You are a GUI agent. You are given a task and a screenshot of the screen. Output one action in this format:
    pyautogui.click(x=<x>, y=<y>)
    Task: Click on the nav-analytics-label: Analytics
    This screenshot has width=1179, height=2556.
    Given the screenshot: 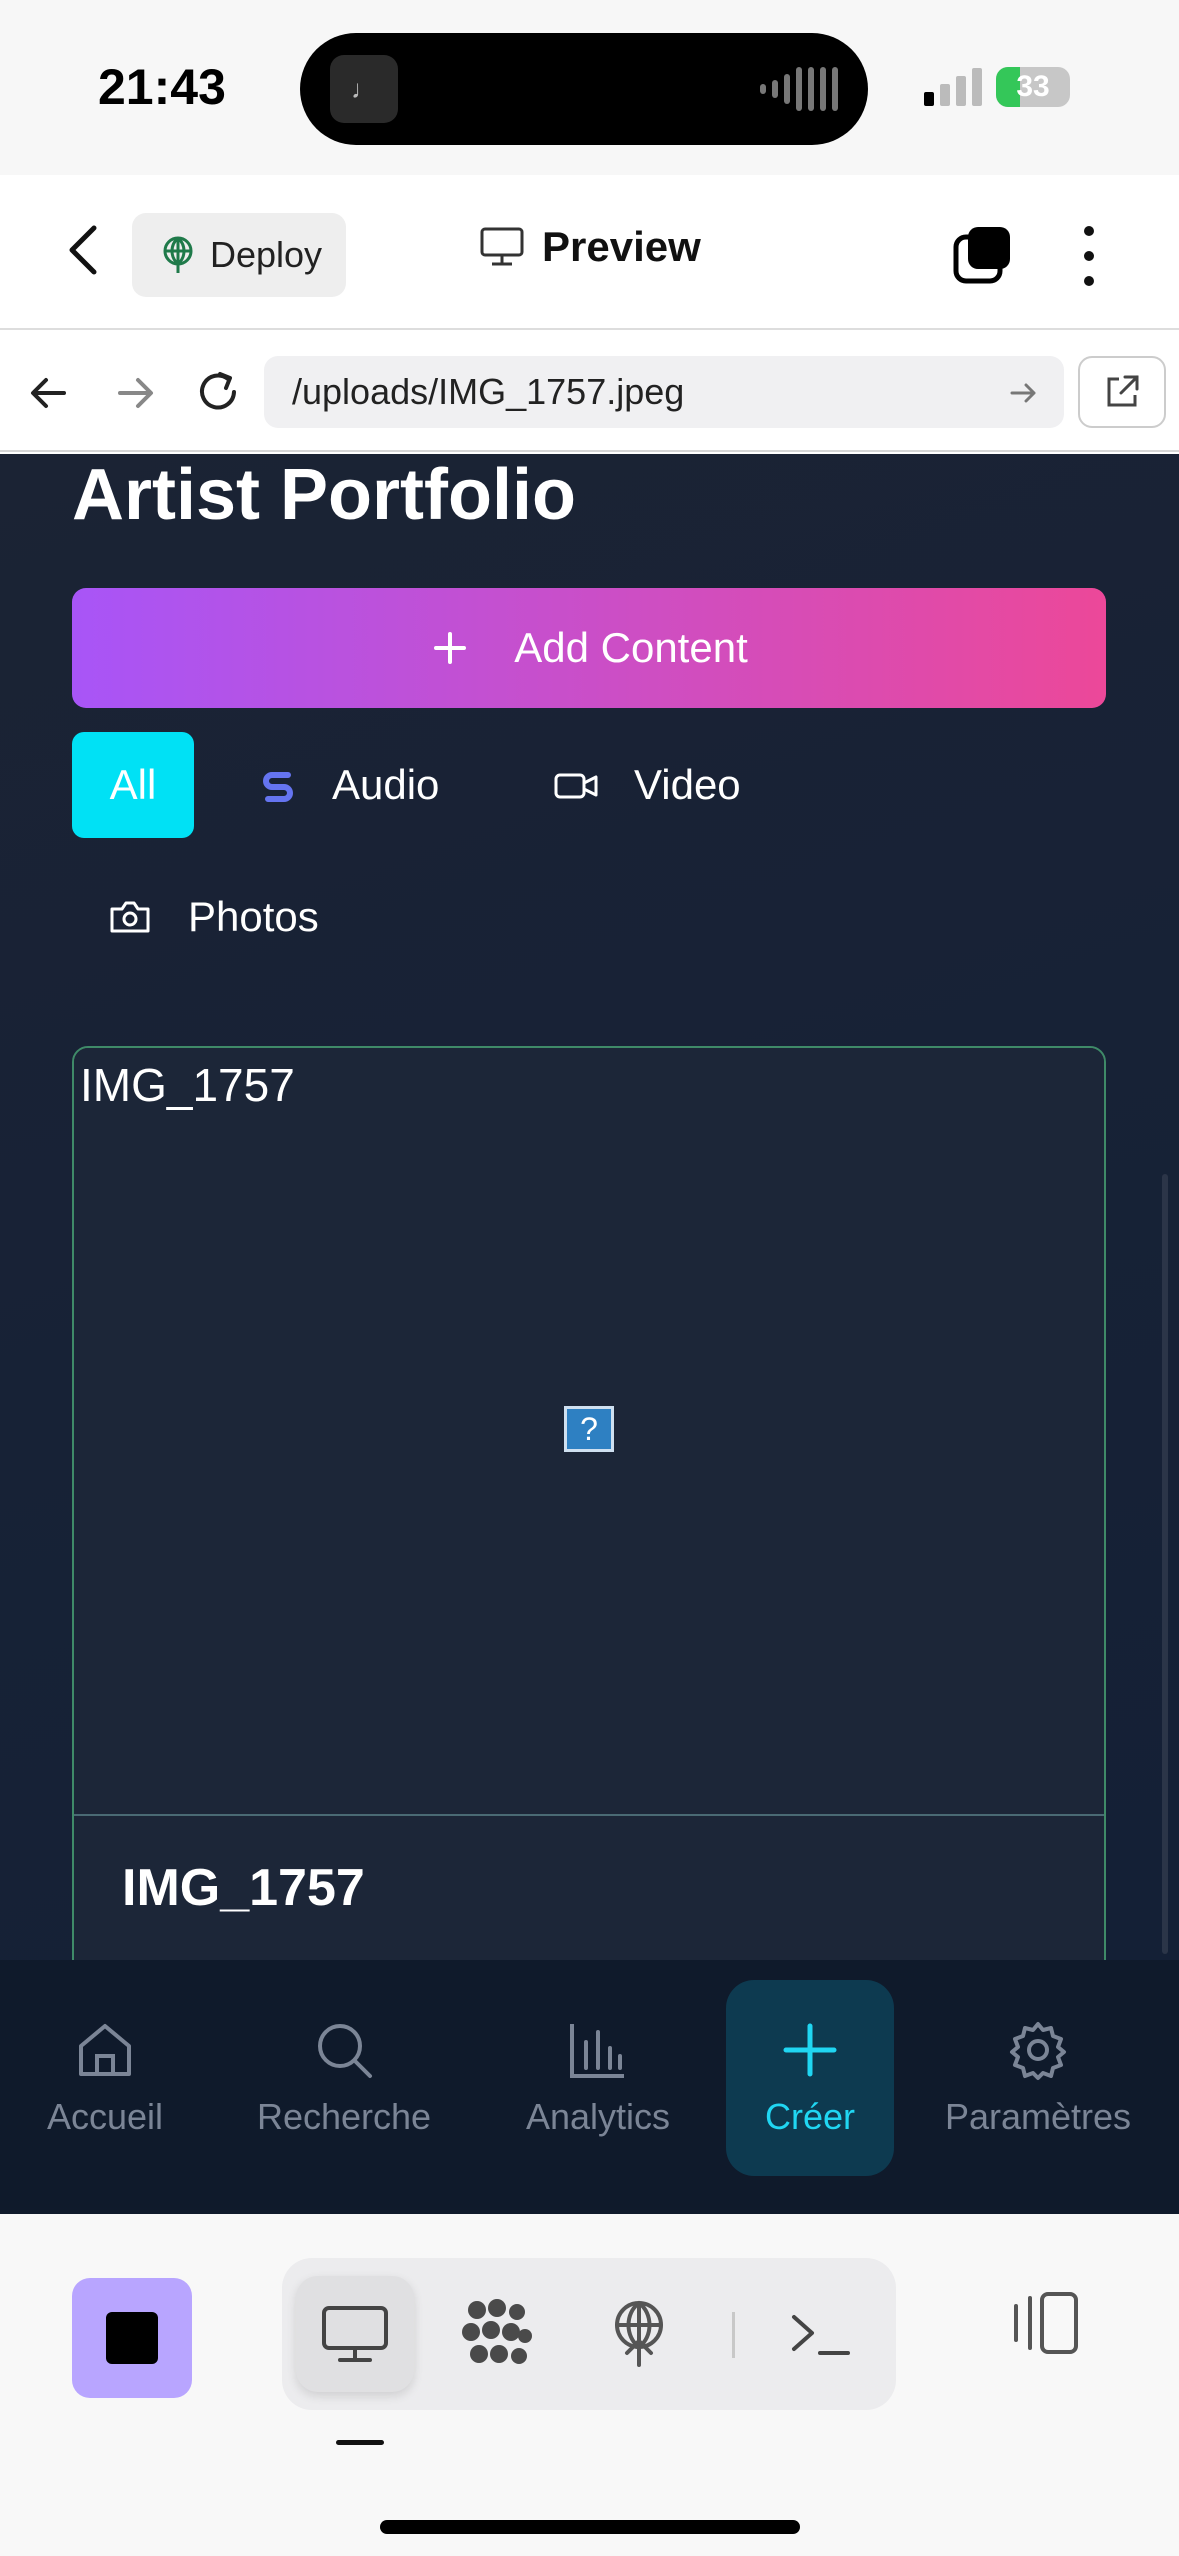 What is the action you would take?
    pyautogui.click(x=598, y=2116)
    